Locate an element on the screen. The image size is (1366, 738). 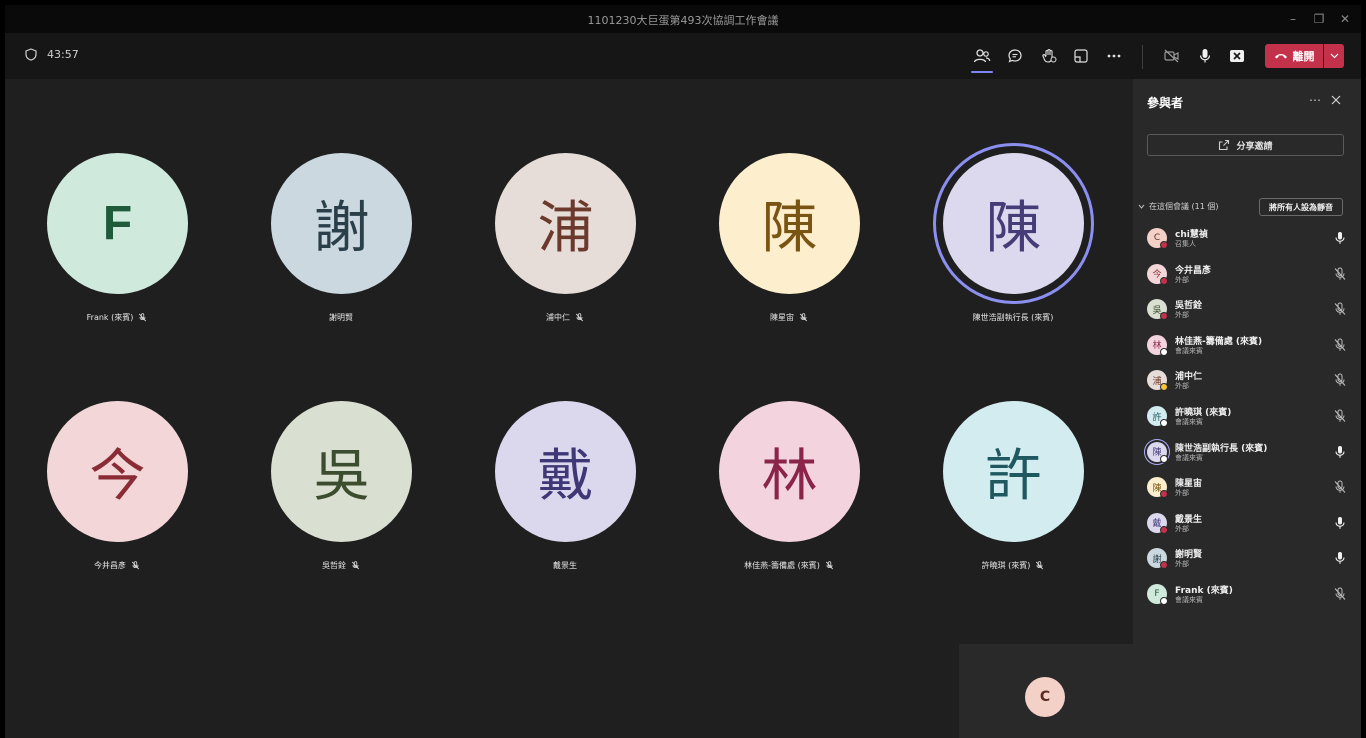
self-avatar: C is located at coordinates (1045, 697).